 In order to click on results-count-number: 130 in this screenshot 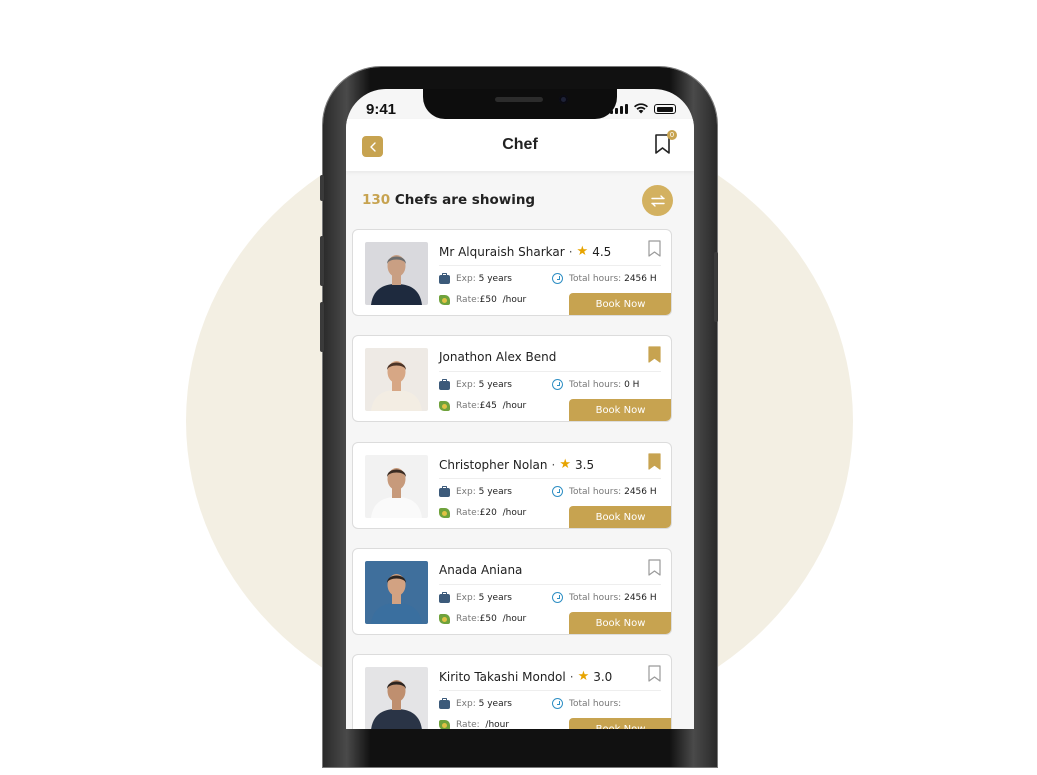, I will do `click(376, 200)`.